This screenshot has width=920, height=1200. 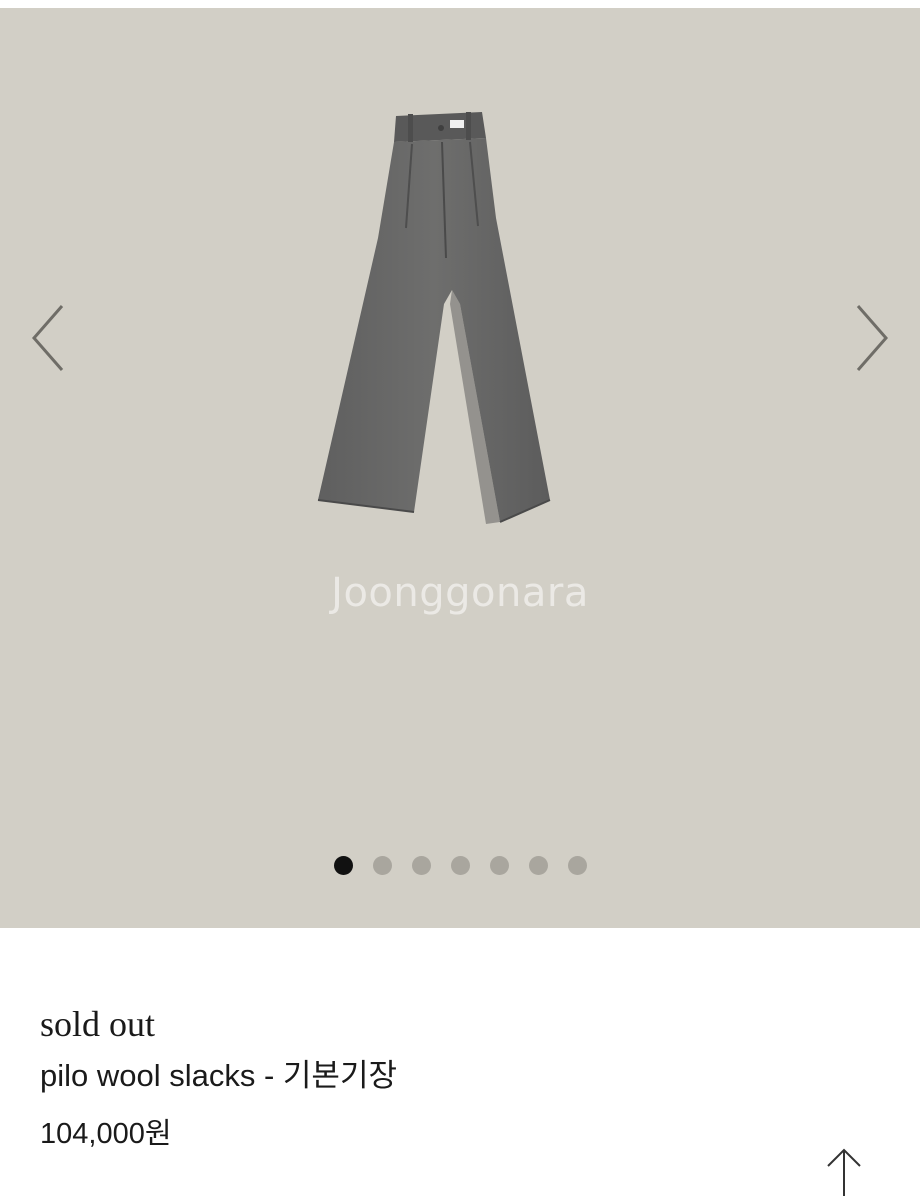 I want to click on carousel-next-button, so click(x=870, y=338).